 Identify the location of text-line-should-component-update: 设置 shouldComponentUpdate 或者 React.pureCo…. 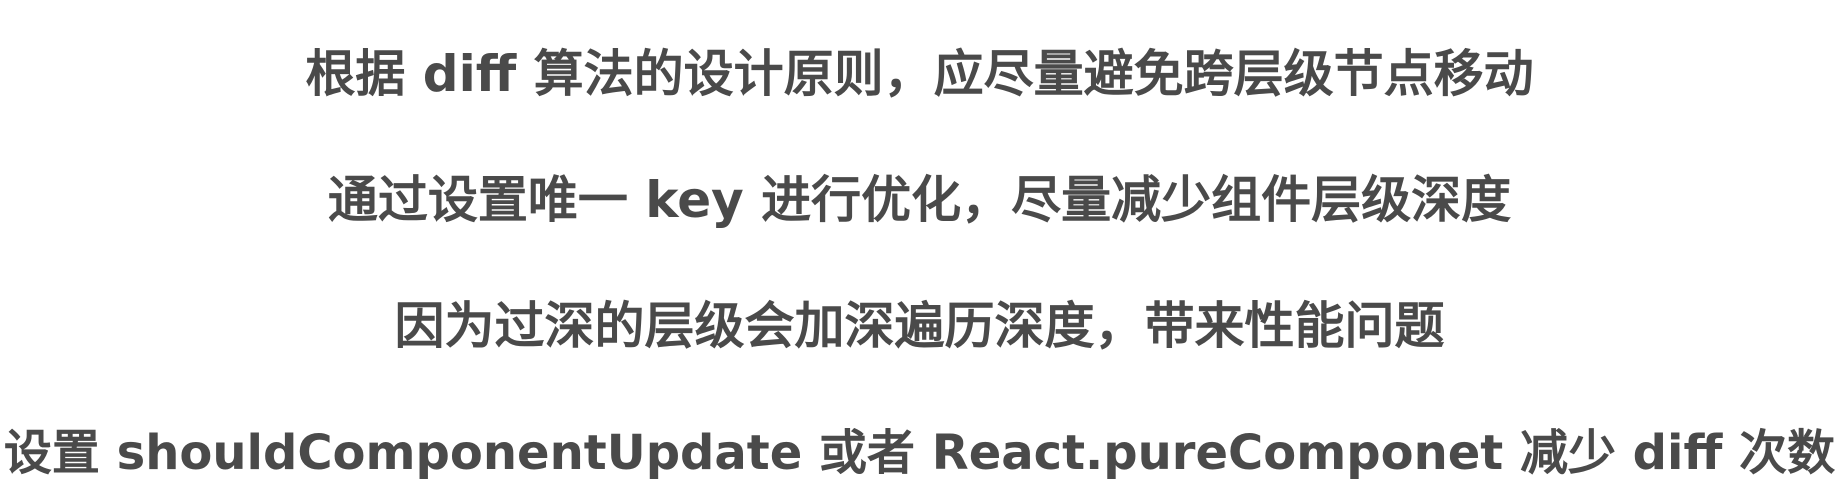
(919, 453).